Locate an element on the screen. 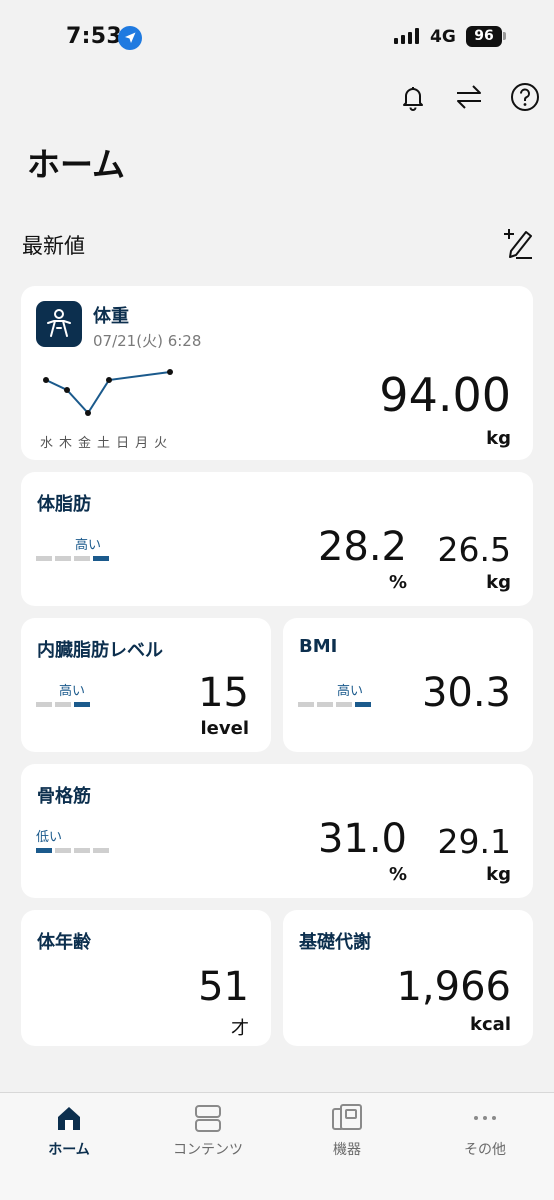 This screenshot has width=554, height=1200. network-type: 4G is located at coordinates (443, 37).